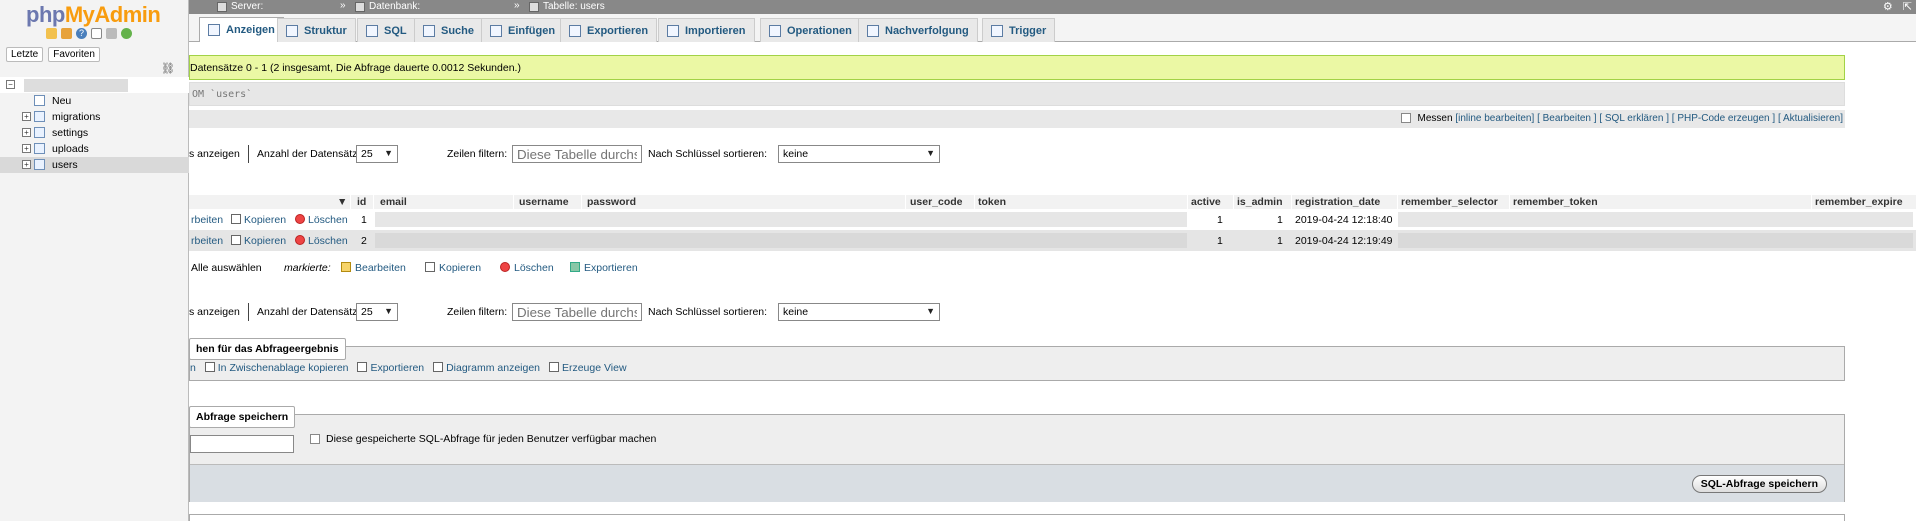 The height and width of the screenshot is (521, 1916). Describe the element at coordinates (94, 149) in the screenshot. I see `tree-item-uploads: + uploads` at that location.